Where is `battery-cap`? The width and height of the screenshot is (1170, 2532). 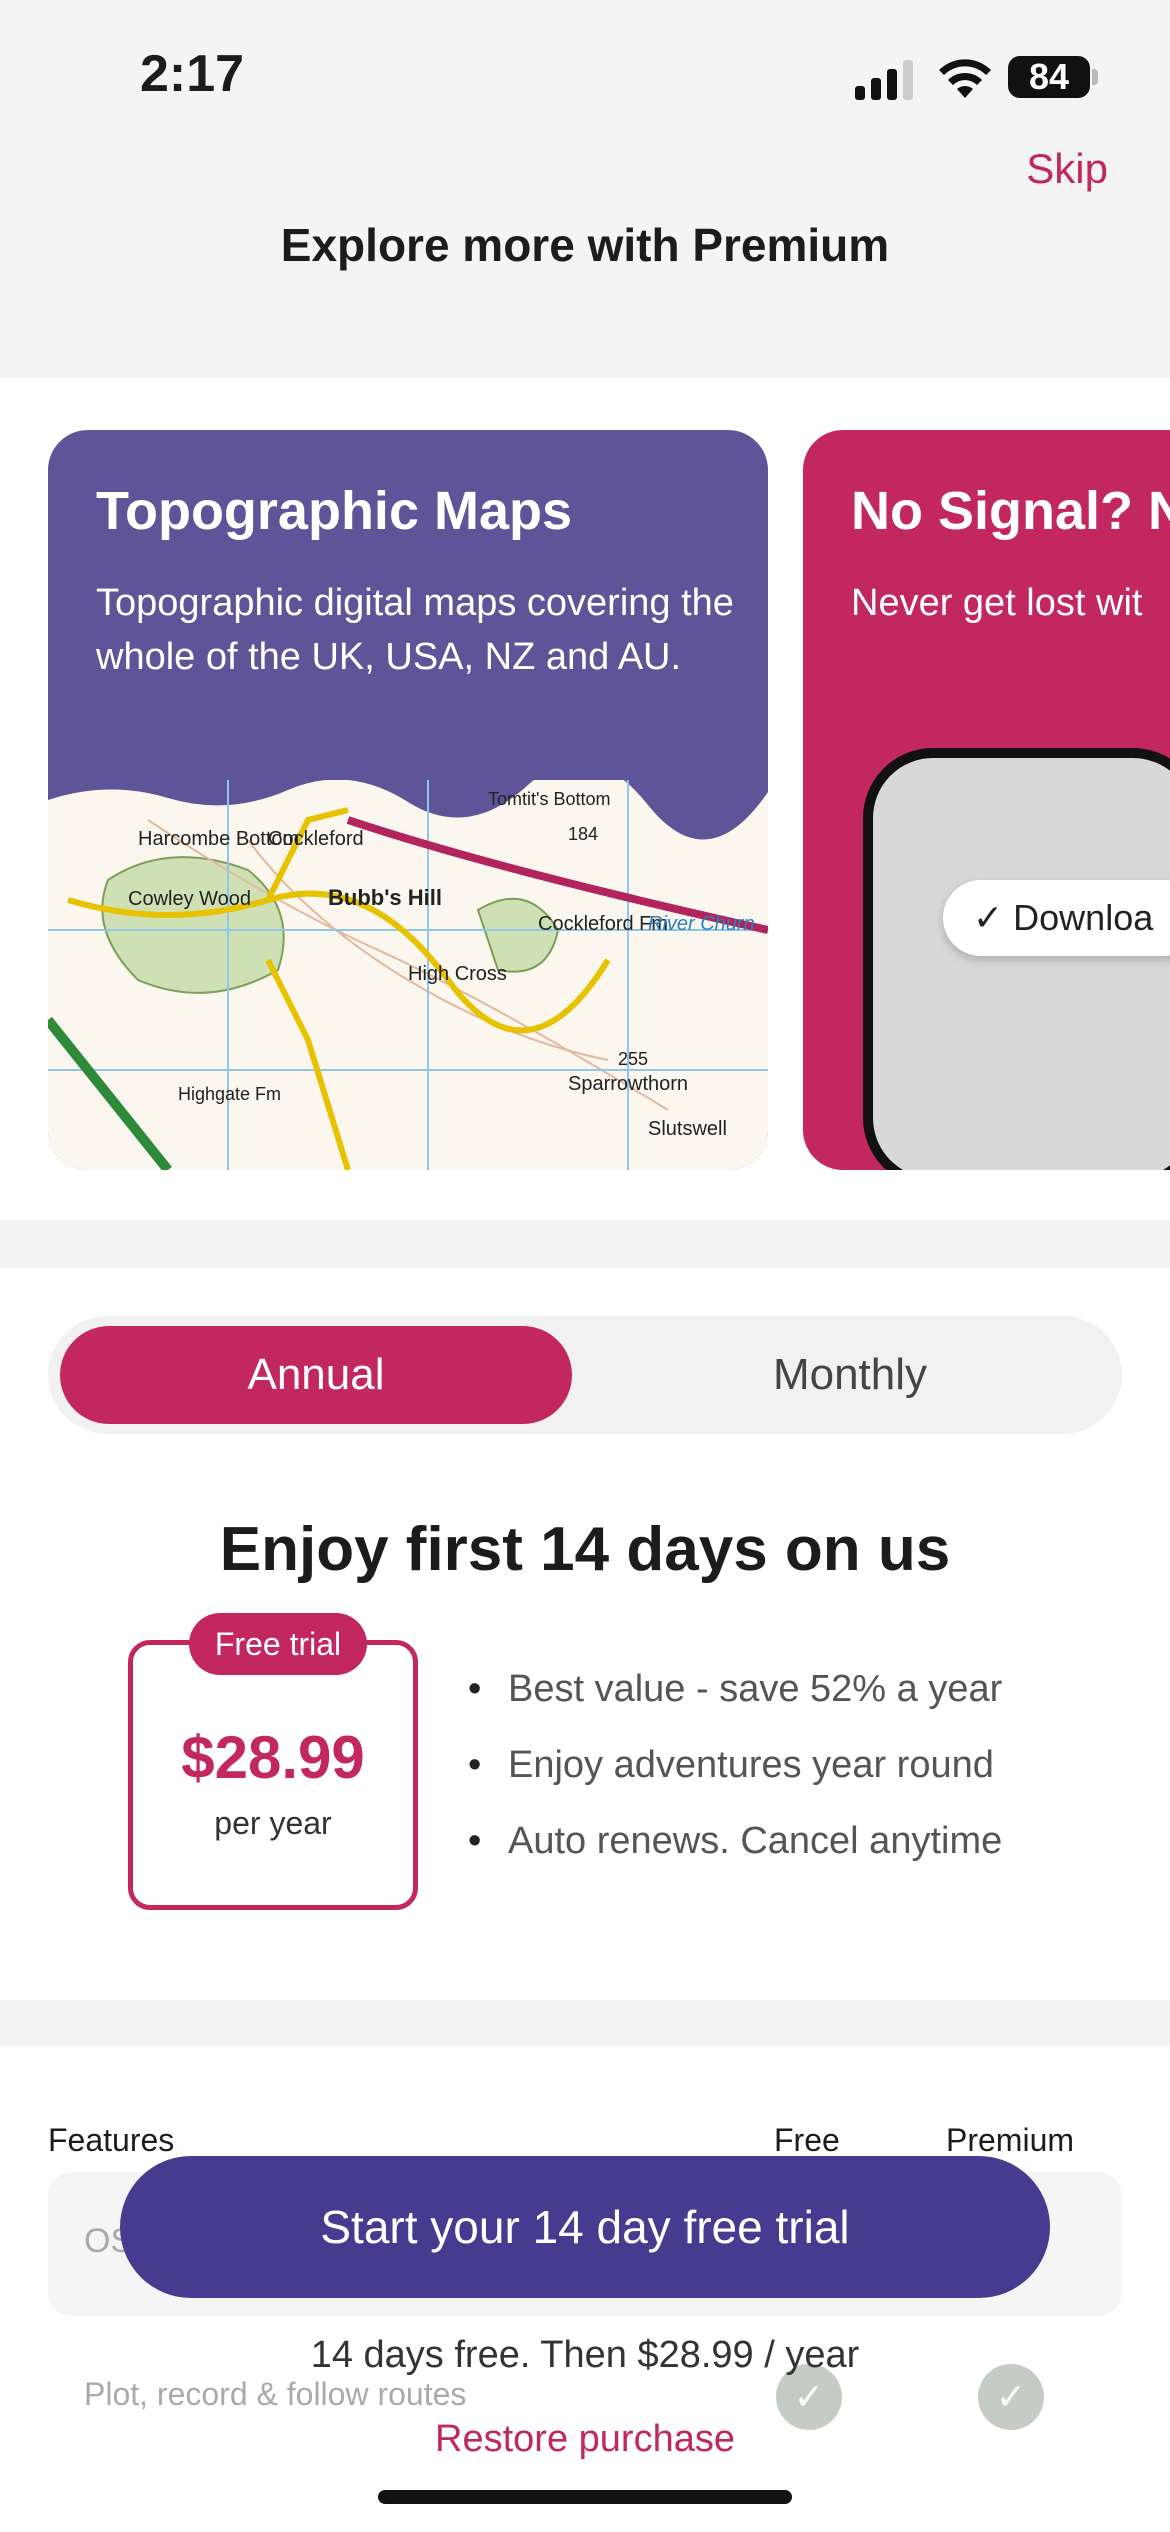
battery-cap is located at coordinates (1095, 77).